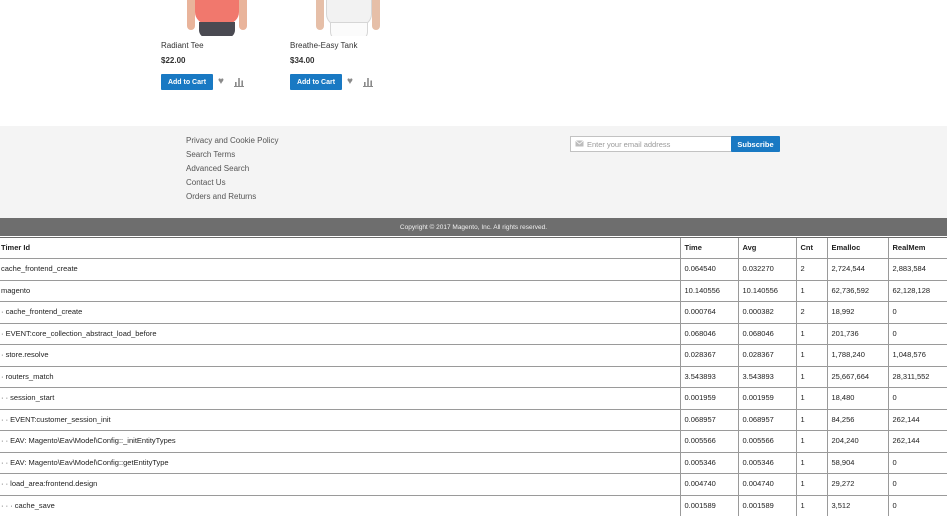 Image resolution: width=947 pixels, height=526 pixels. I want to click on avg-cell: 0.000382, so click(766, 312).